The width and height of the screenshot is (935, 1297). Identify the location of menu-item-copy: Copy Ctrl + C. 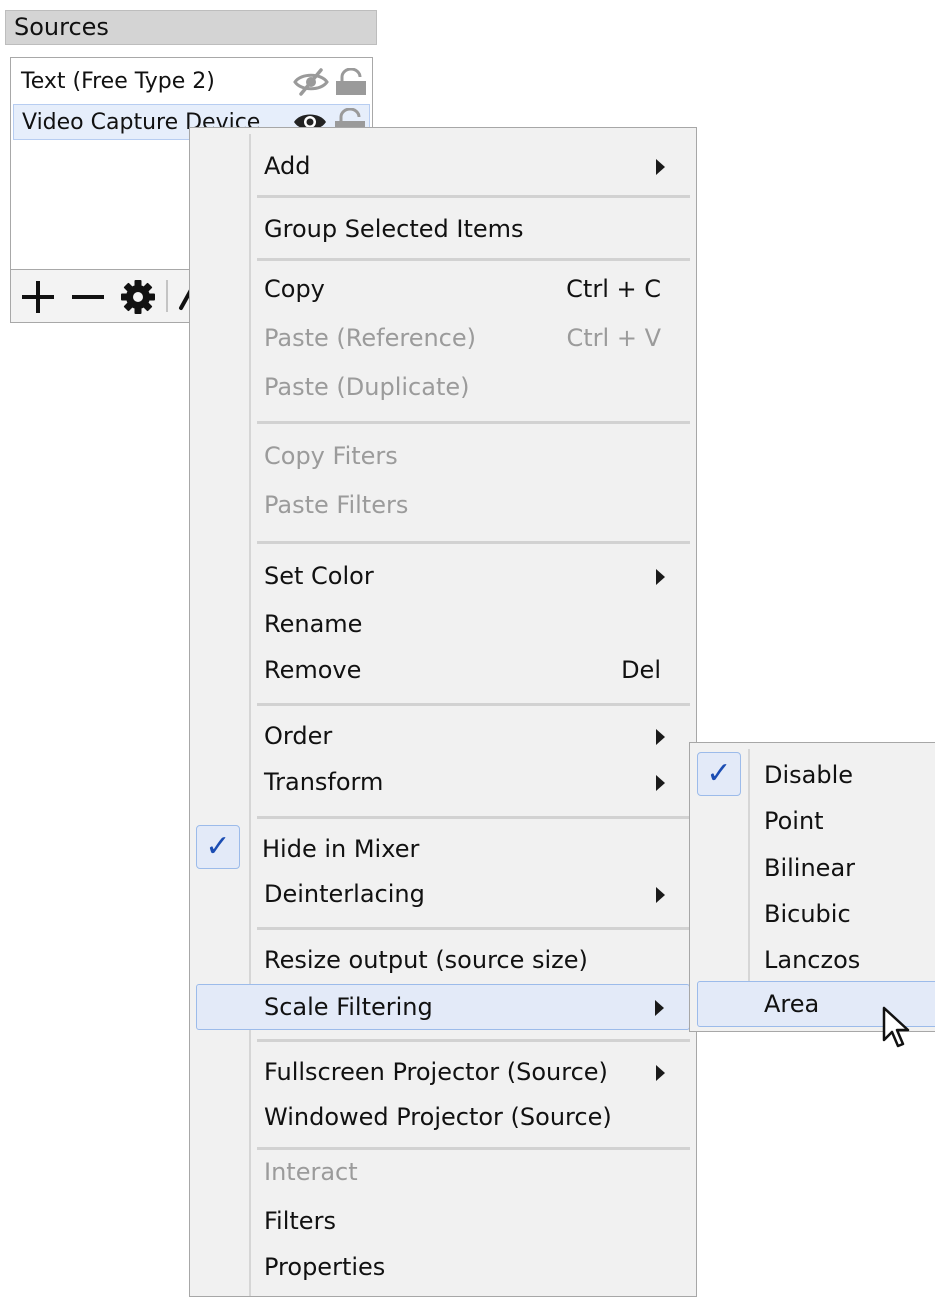
(443, 289).